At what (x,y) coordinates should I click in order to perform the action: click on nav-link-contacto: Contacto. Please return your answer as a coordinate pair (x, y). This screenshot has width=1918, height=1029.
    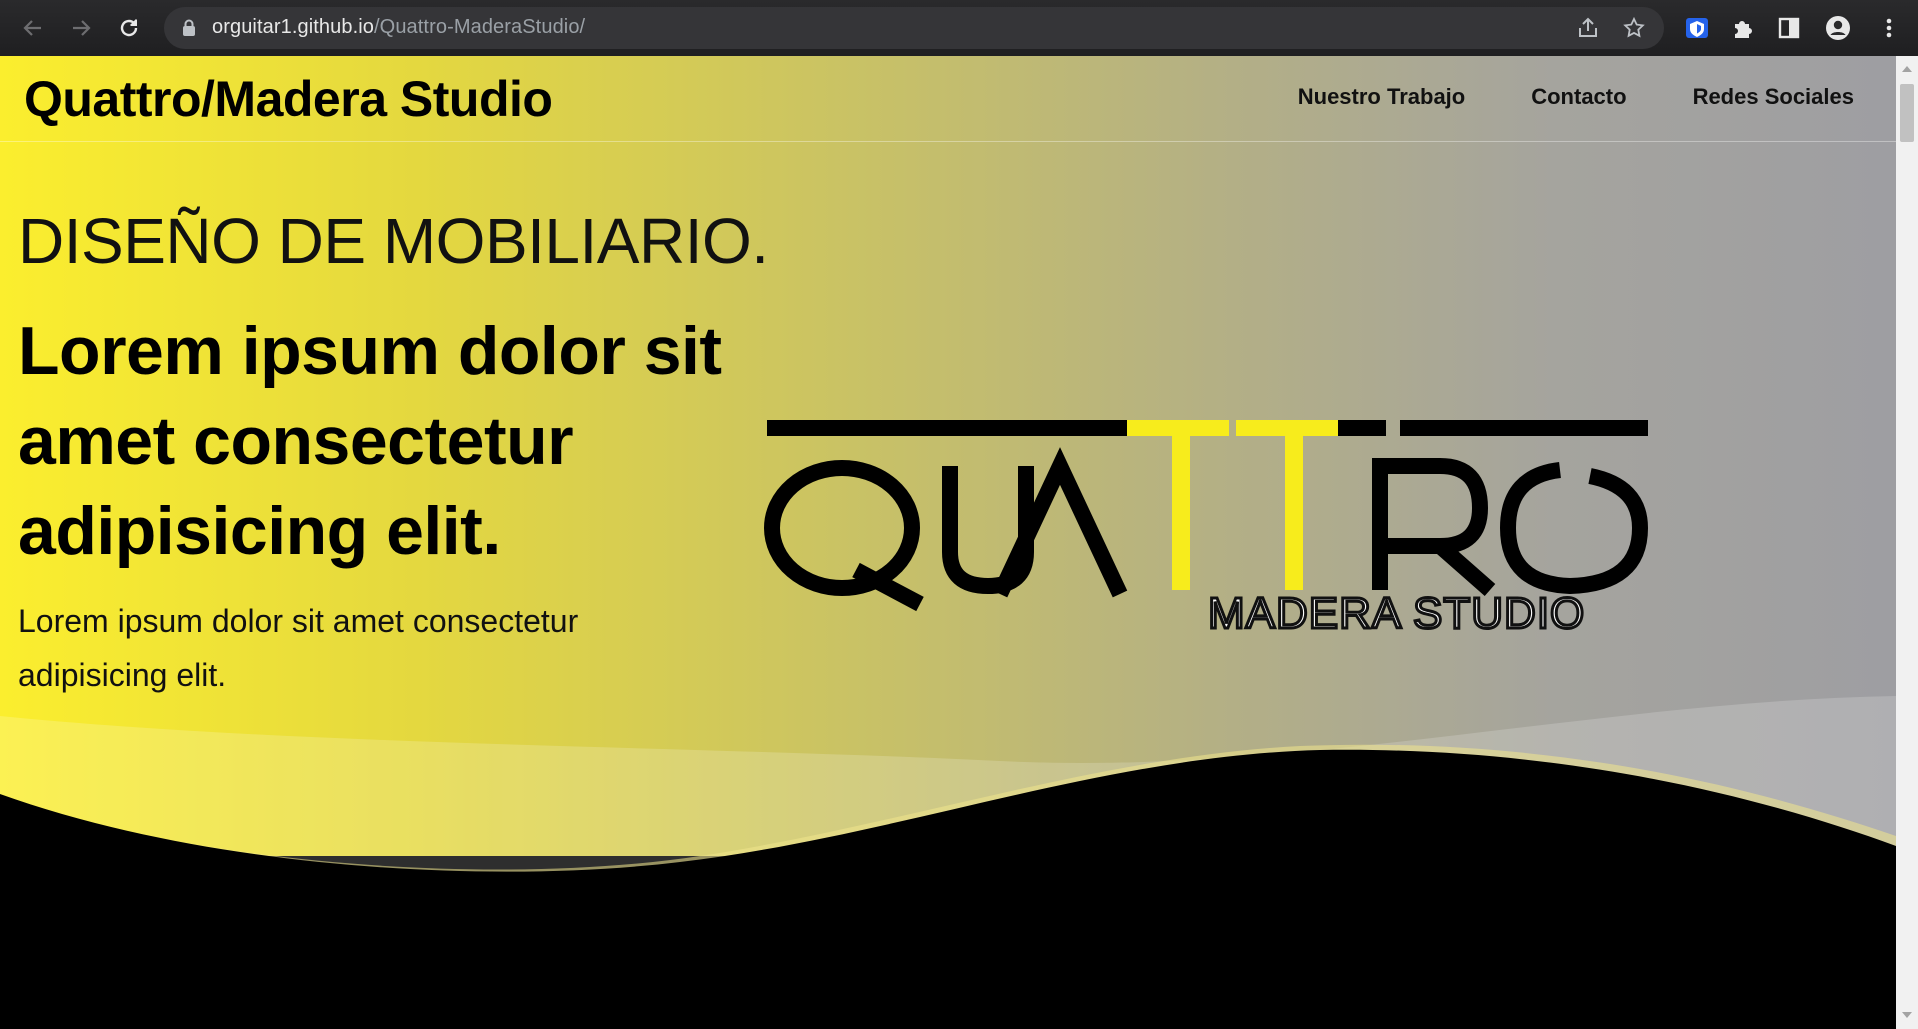
    Looking at the image, I should click on (1578, 97).